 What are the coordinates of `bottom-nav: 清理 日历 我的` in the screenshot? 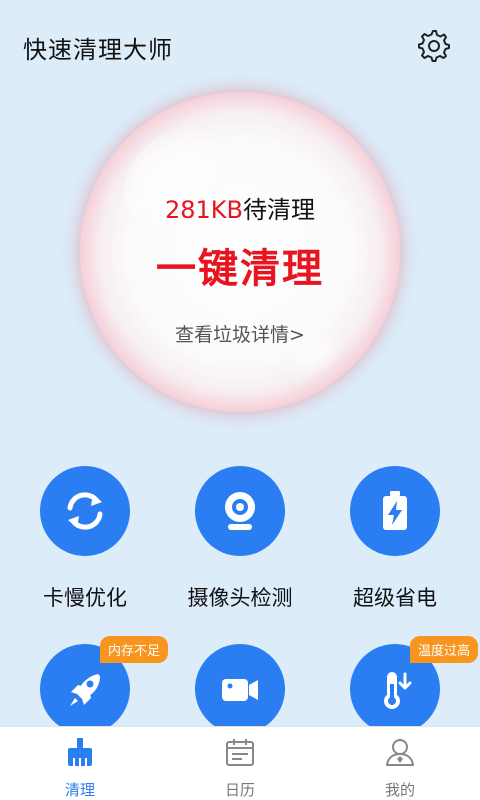 It's located at (240, 763).